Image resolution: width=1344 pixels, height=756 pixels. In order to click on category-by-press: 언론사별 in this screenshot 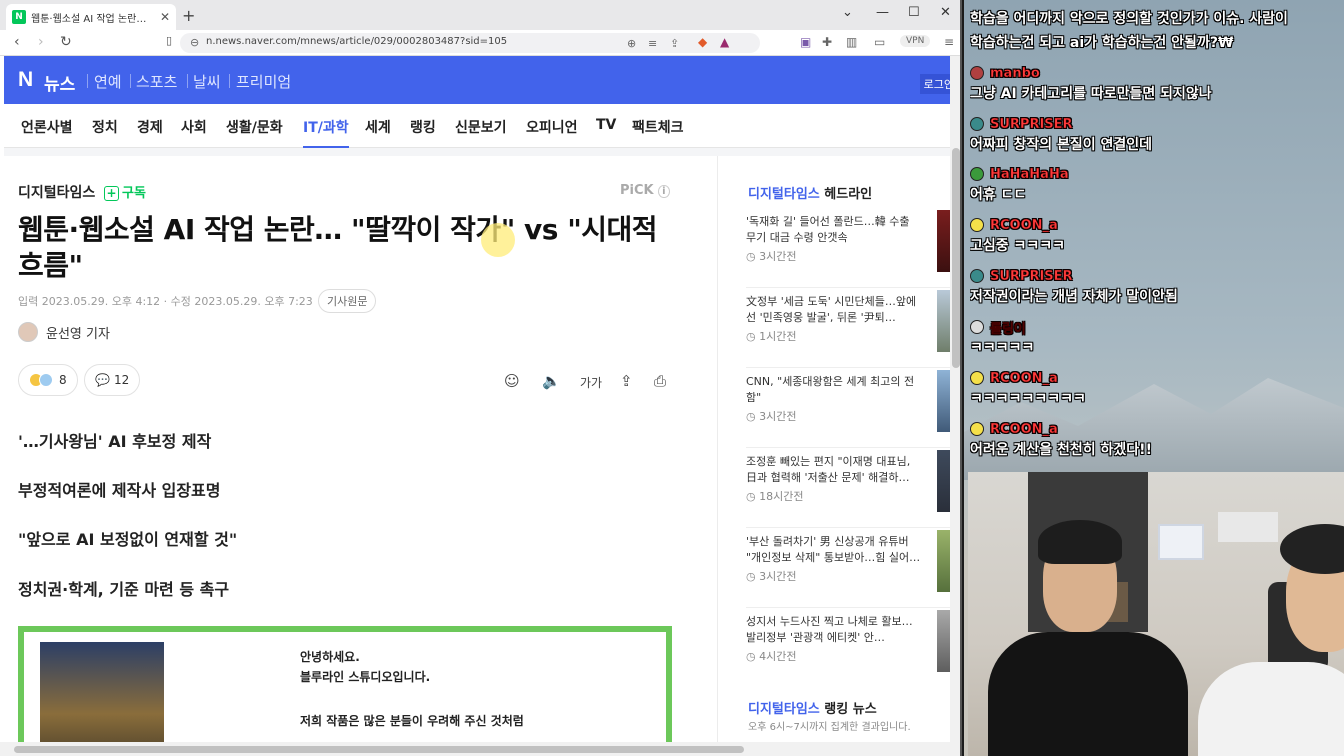, I will do `click(47, 127)`.